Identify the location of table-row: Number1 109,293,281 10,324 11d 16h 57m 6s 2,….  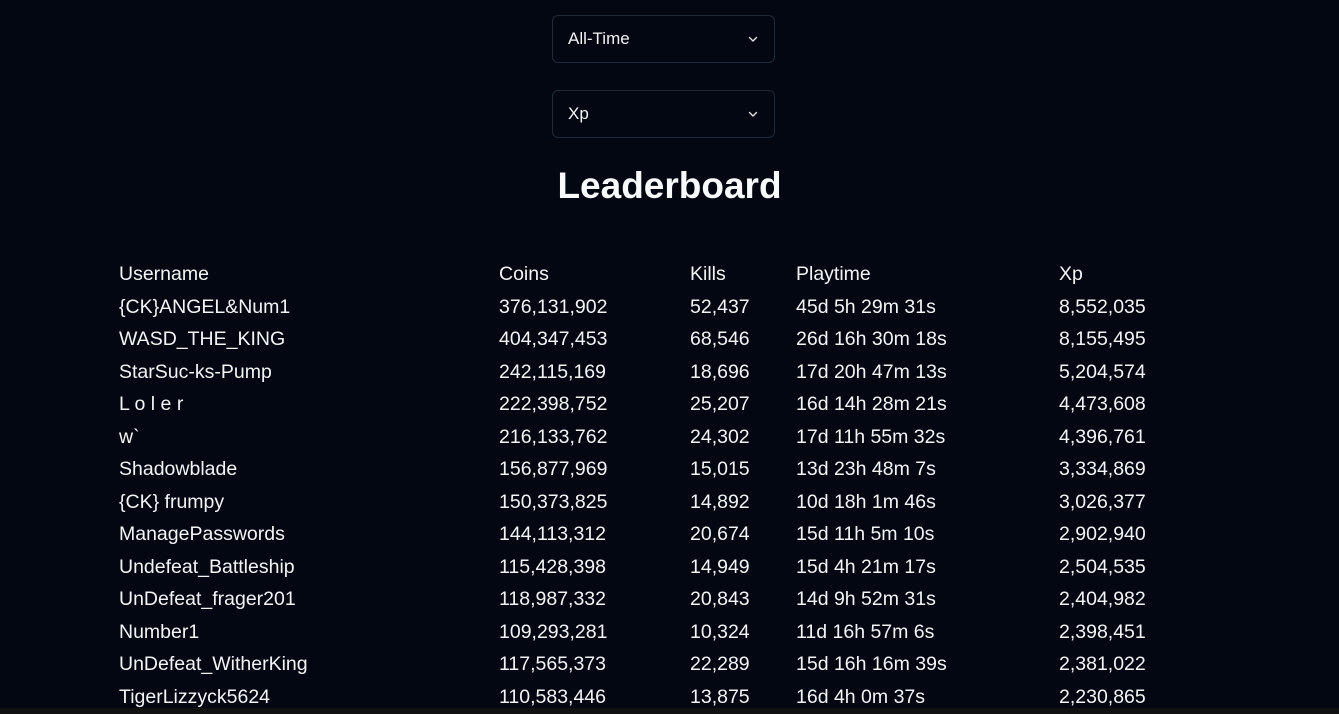
(669, 632).